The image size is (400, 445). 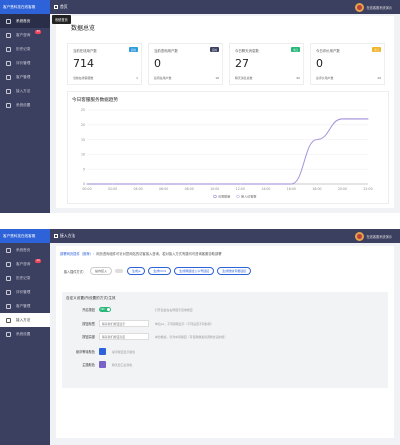 What do you see at coordinates (163, 78) in the screenshot?
I see `stat-foot-label: 接待总用户数` at bounding box center [163, 78].